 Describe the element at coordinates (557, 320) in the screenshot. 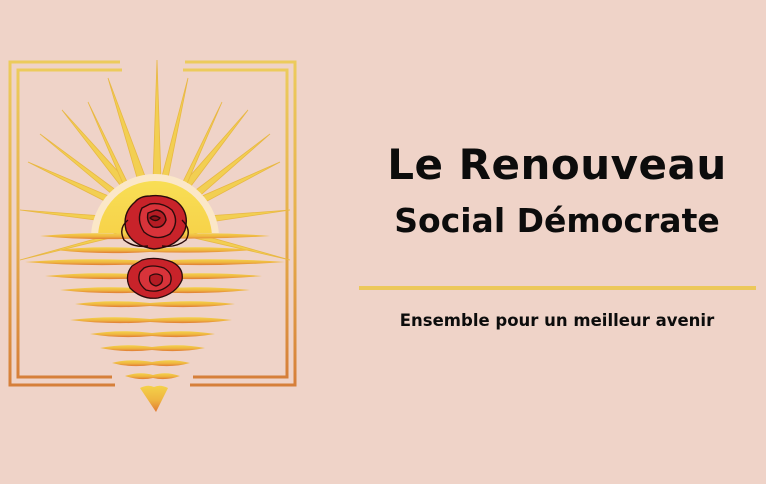

I see `tagline: Ensemble pour un meilleur avenir` at that location.